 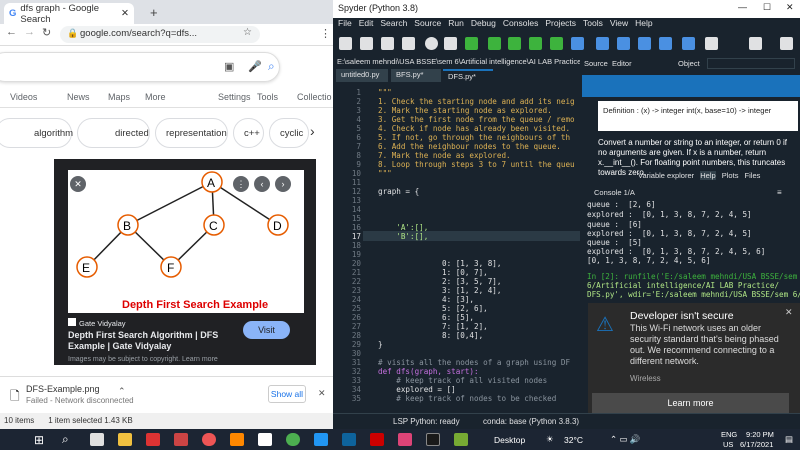 I want to click on close-tab-icon: ✕, so click(x=125, y=13).